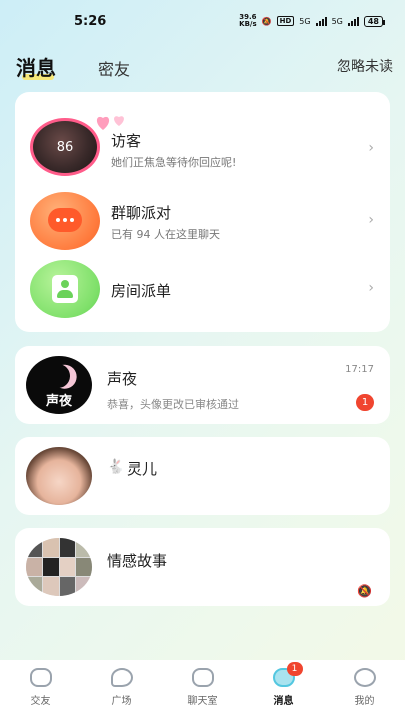 This screenshot has width=405, height=720. Describe the element at coordinates (114, 68) in the screenshot. I see `tab-friends: 密友` at that location.